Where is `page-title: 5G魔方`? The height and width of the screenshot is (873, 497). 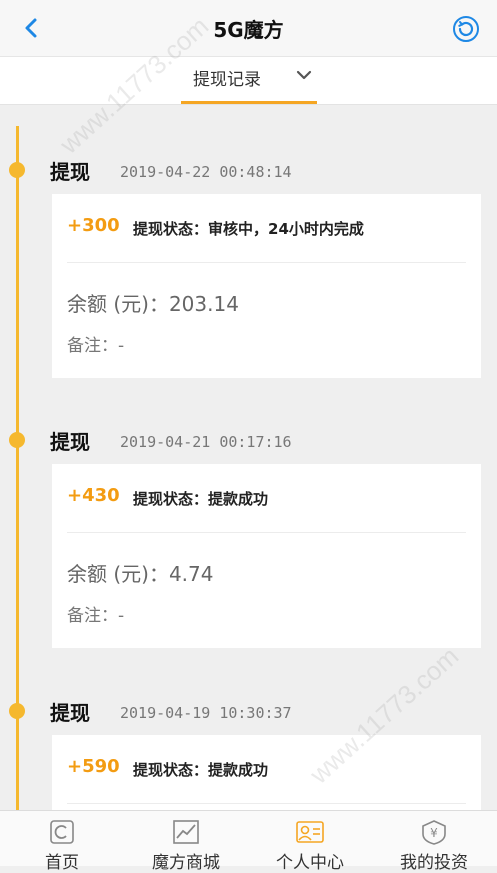 page-title: 5G魔方 is located at coordinates (248, 30).